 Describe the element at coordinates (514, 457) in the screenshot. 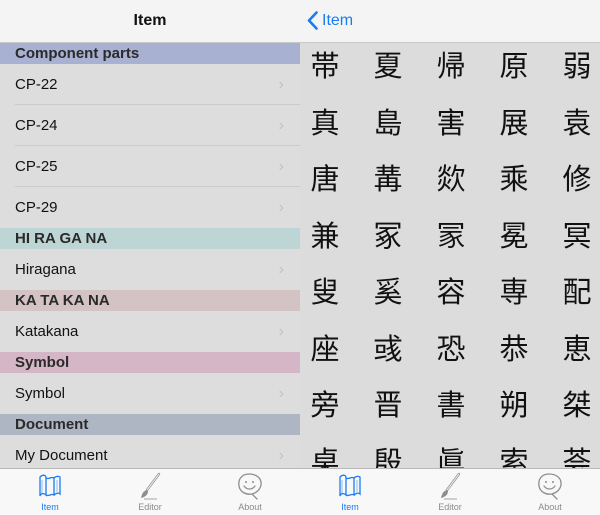

I see `kanji-cell: 索` at that location.